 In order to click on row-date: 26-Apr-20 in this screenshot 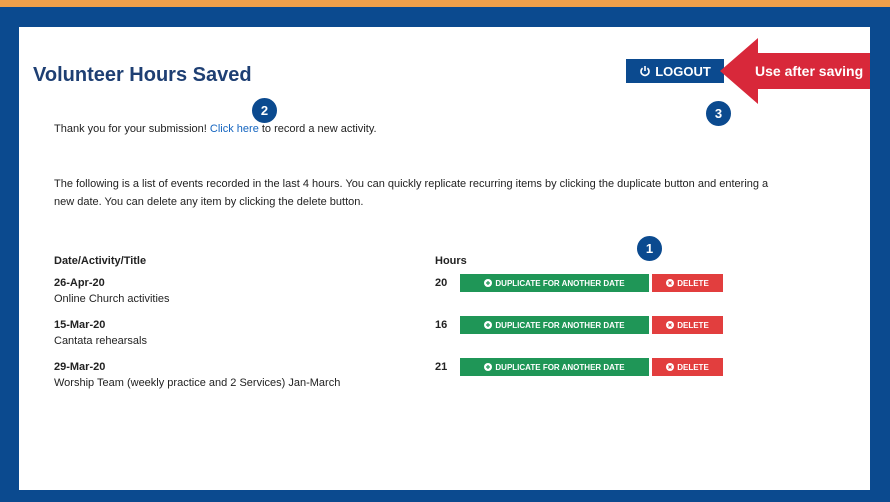, I will do `click(79, 283)`.